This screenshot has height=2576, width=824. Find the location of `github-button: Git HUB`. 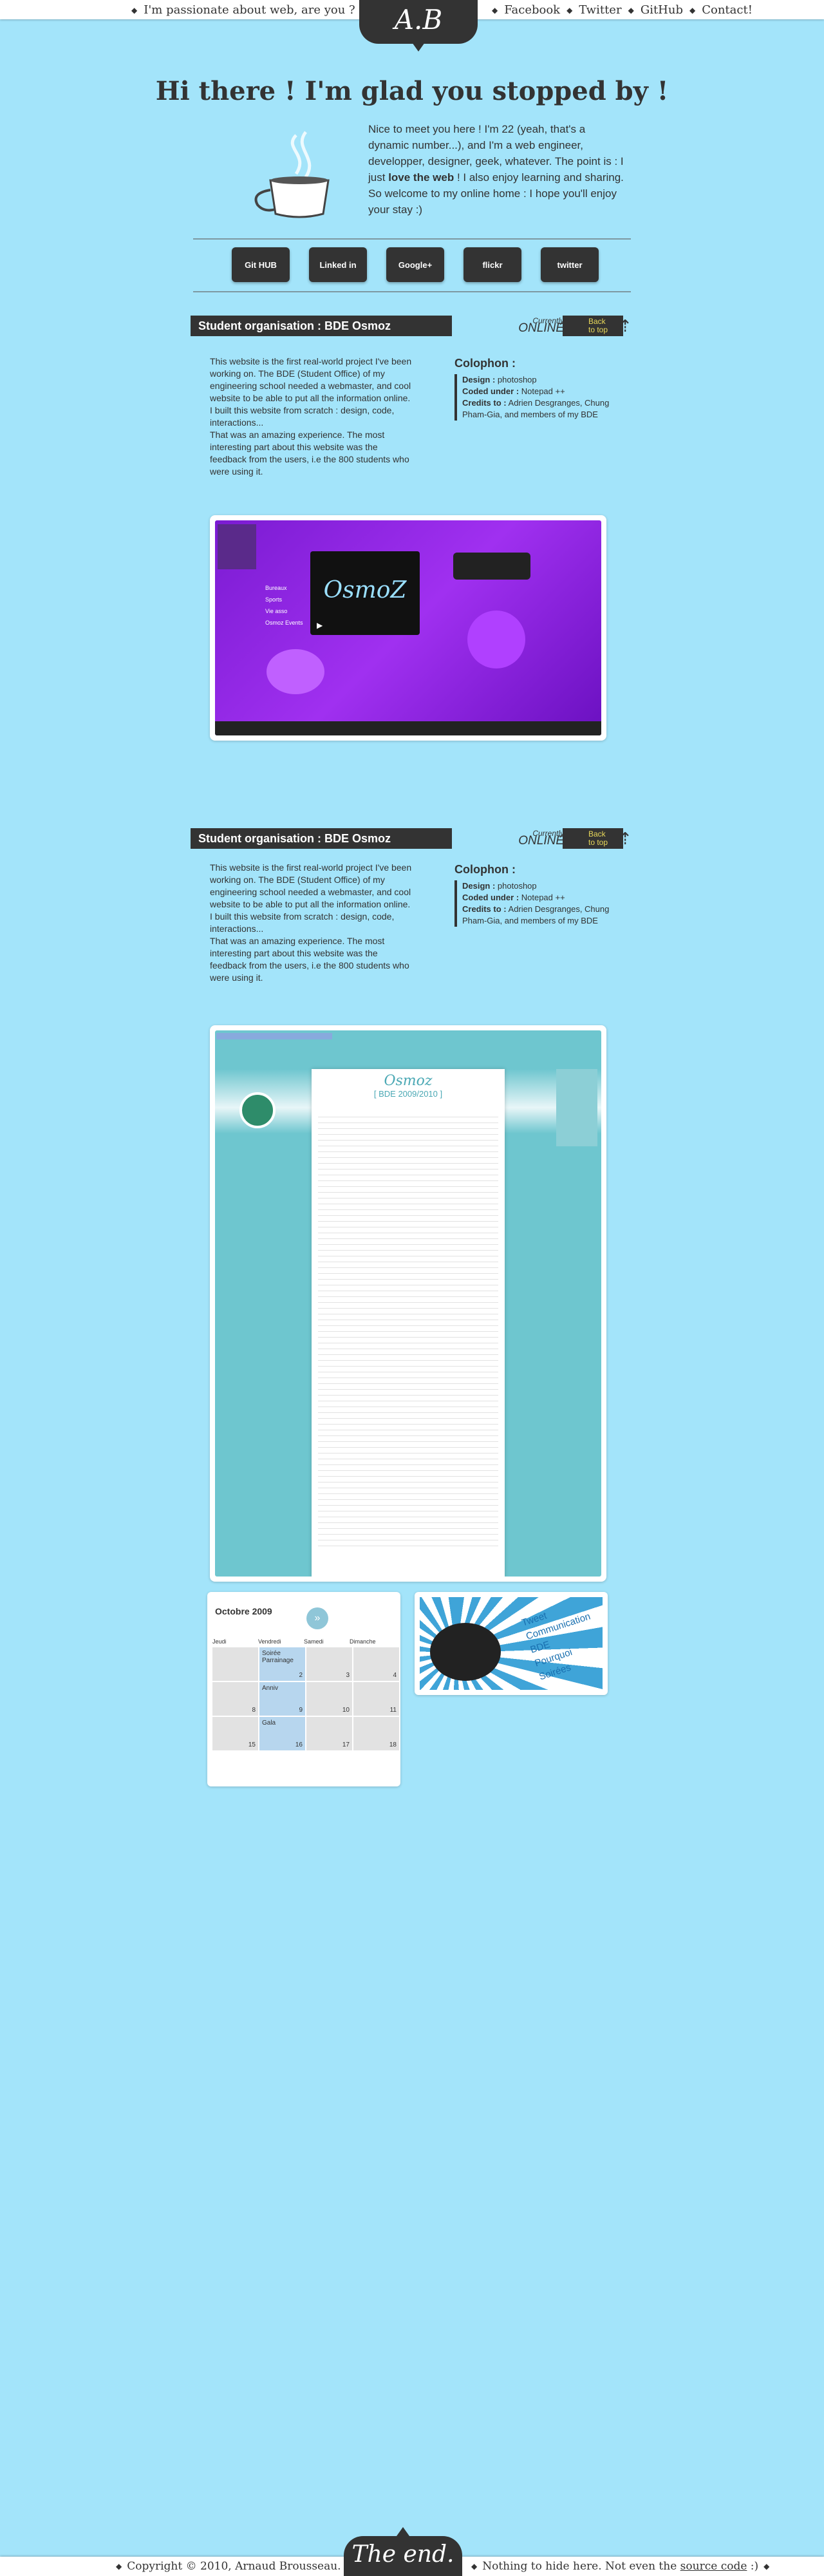

github-button: Git HUB is located at coordinates (261, 264).